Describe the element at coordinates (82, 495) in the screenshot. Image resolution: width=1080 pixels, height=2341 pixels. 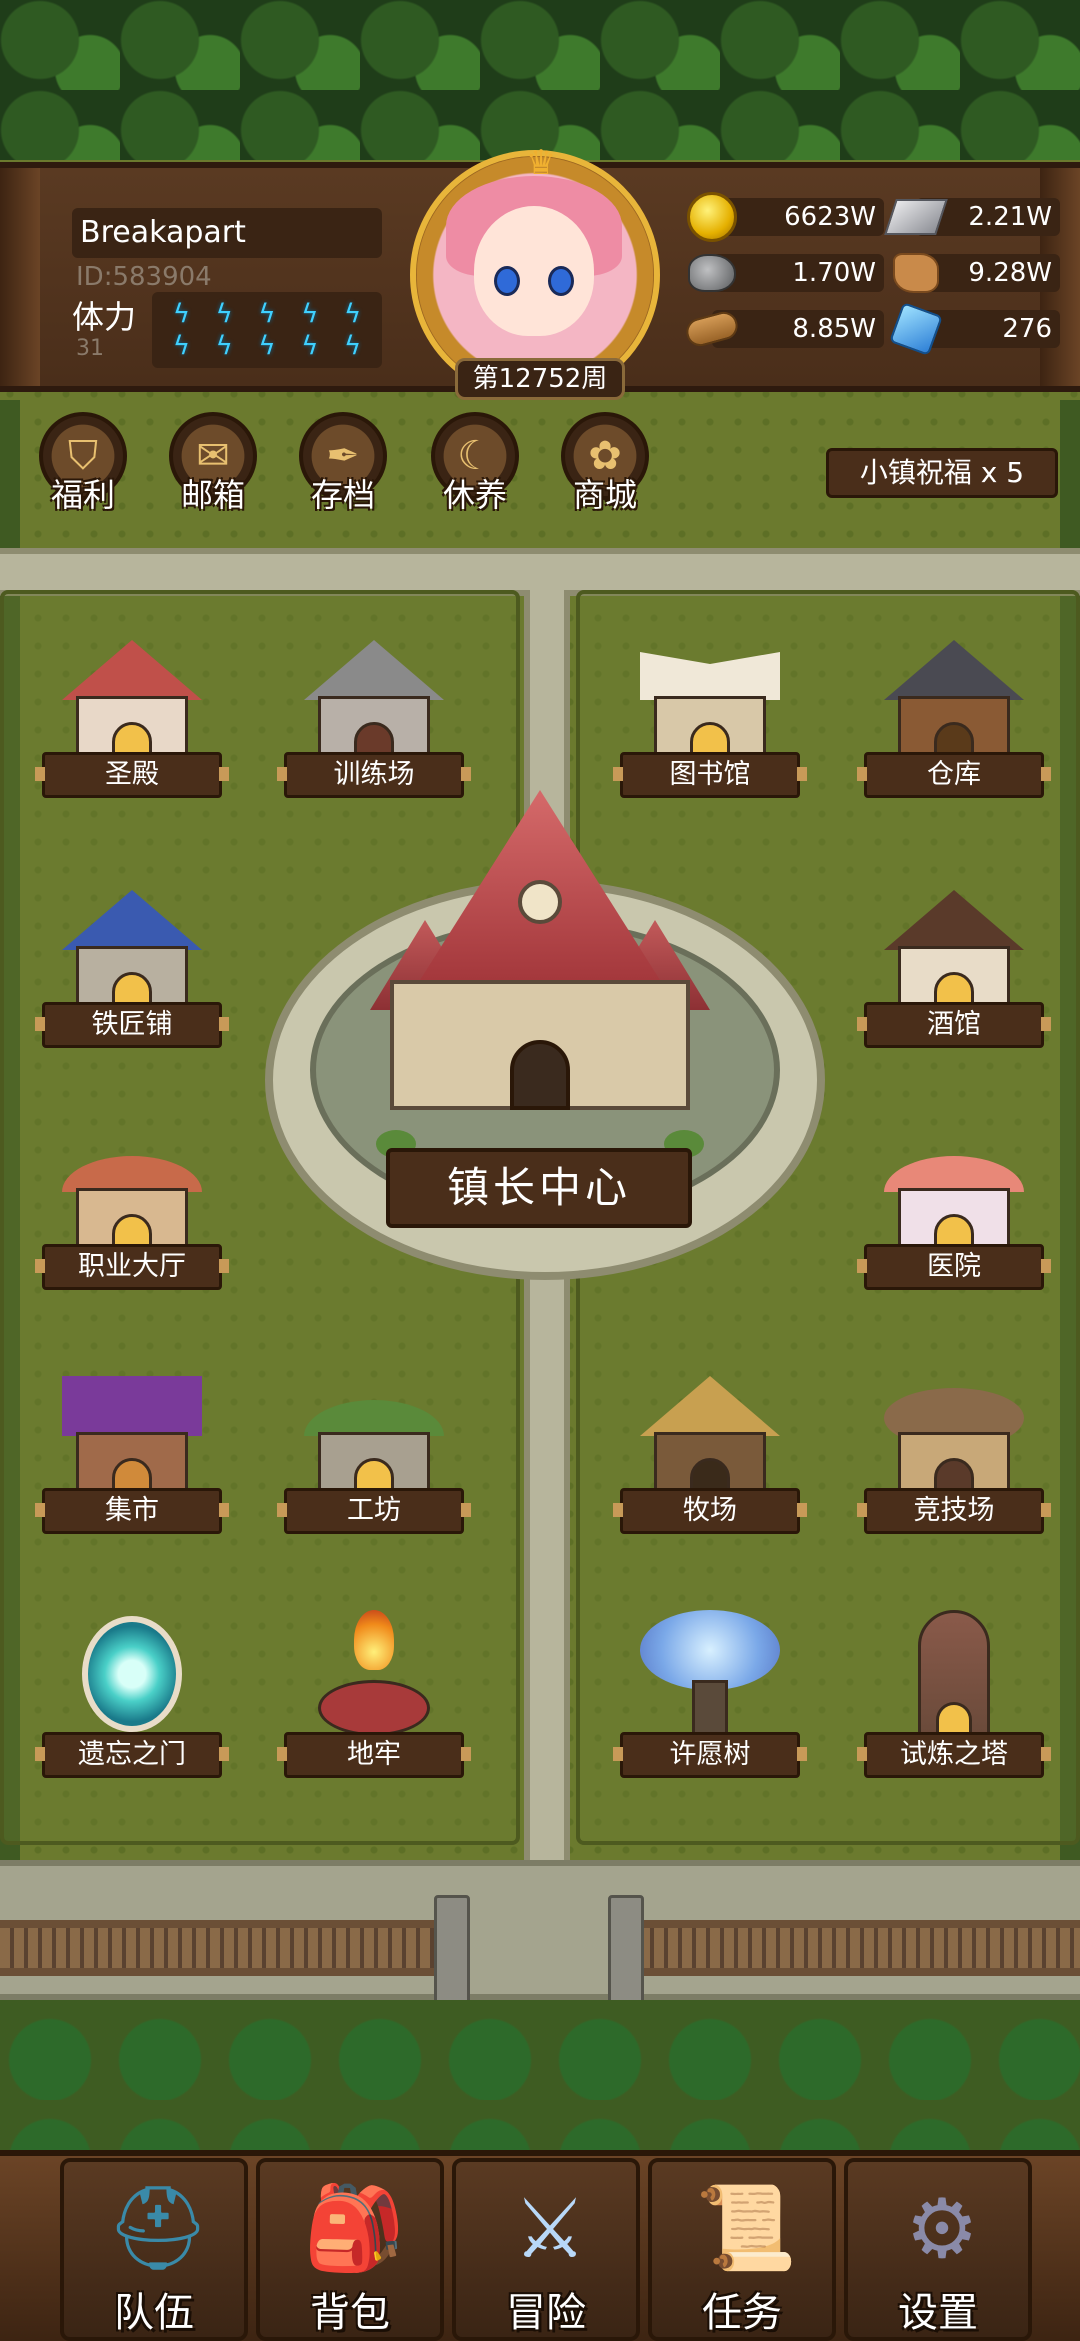
I see `menu-welfare-label: 福利` at that location.